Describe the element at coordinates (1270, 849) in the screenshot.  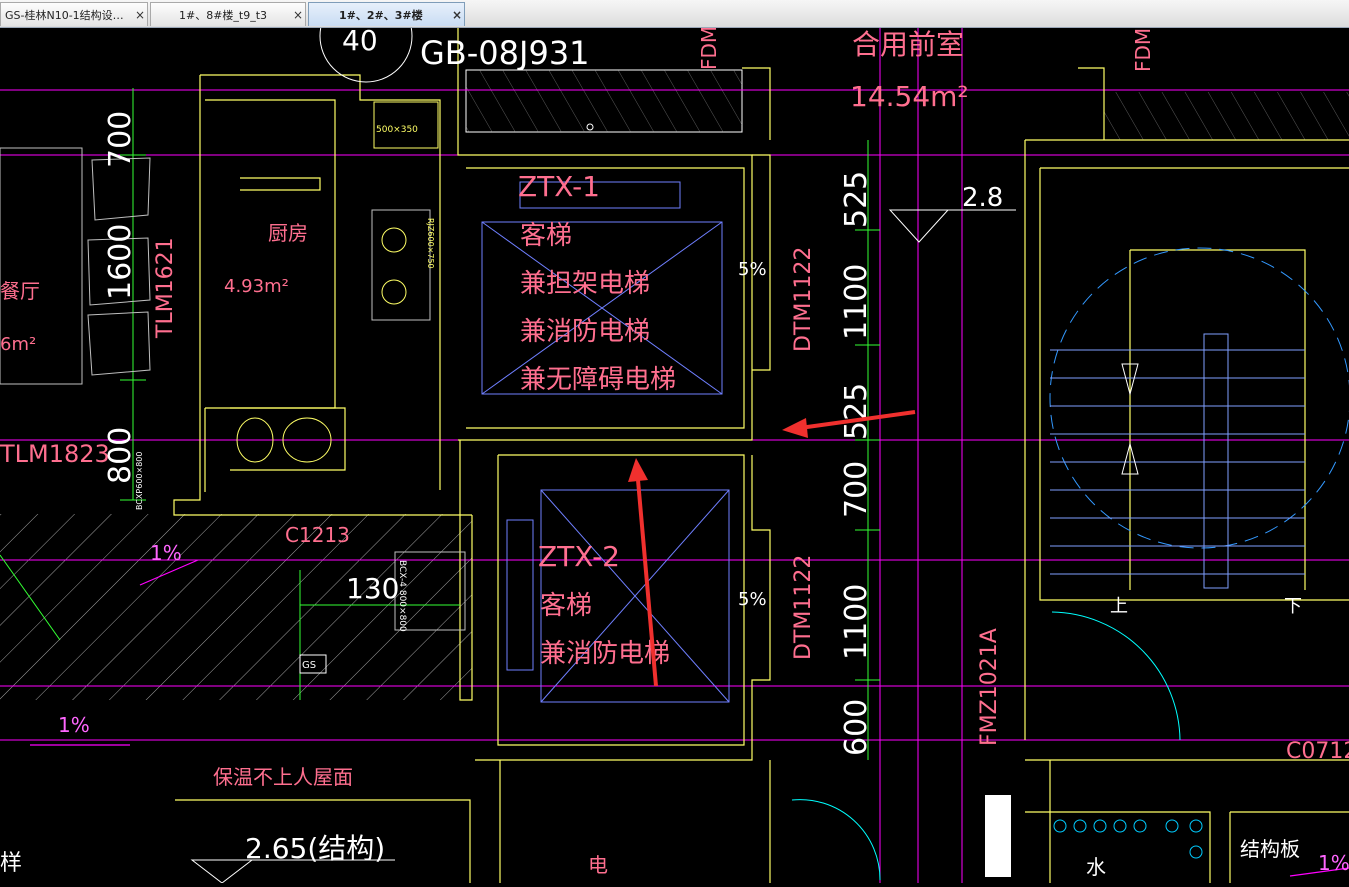
I see `struct-slab-label: 结构板` at that location.